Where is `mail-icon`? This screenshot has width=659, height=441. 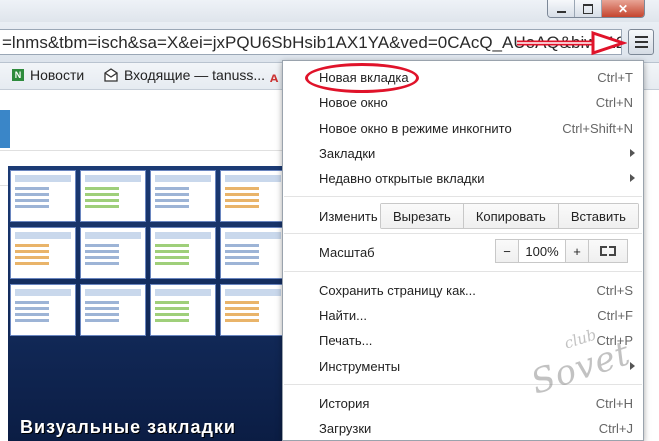
mail-icon is located at coordinates (111, 75).